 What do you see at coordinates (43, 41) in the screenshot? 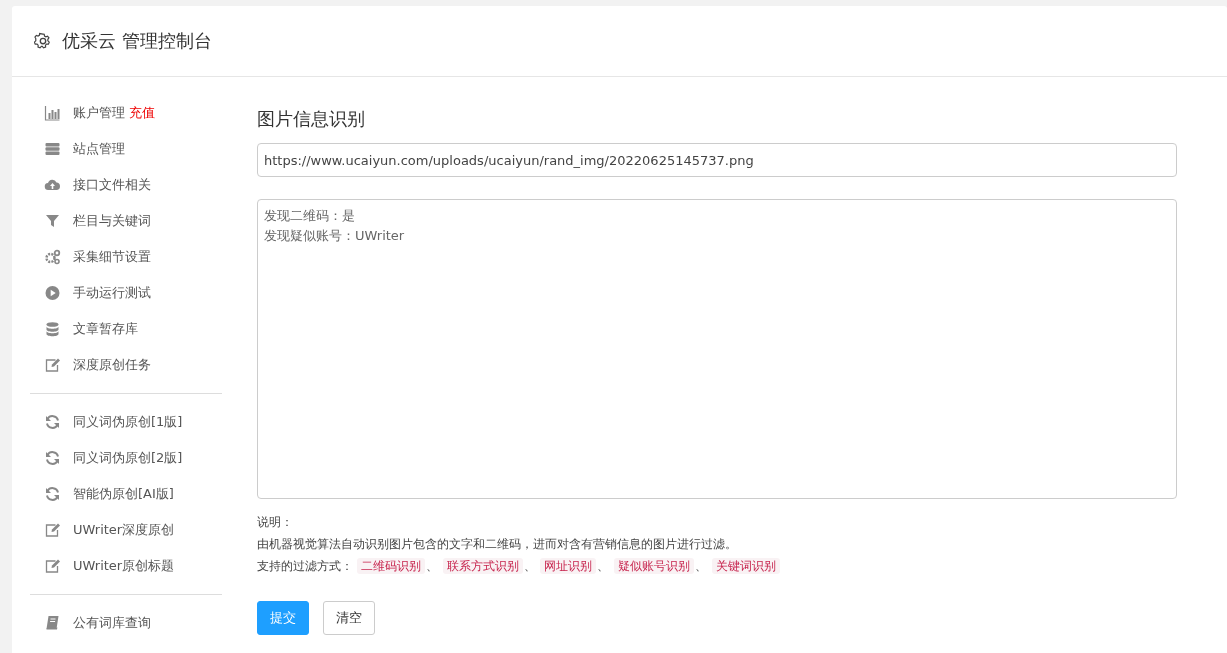
I see `settings-icon` at bounding box center [43, 41].